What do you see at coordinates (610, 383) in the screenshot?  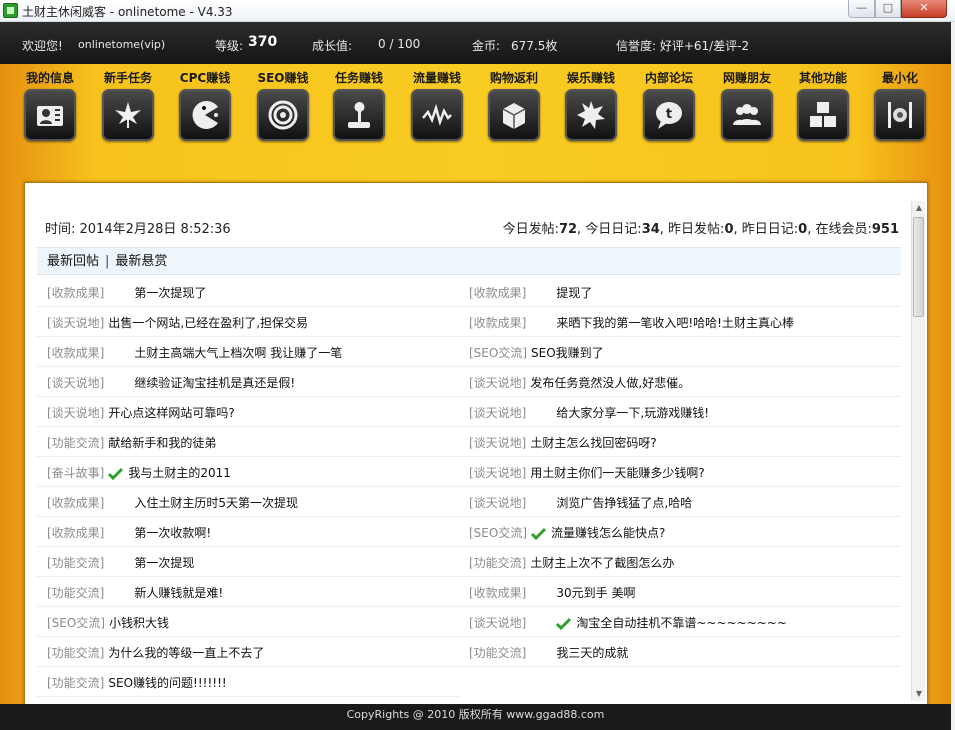 I see `post-title-link: 发布任务竟然没人做,好悲催。` at bounding box center [610, 383].